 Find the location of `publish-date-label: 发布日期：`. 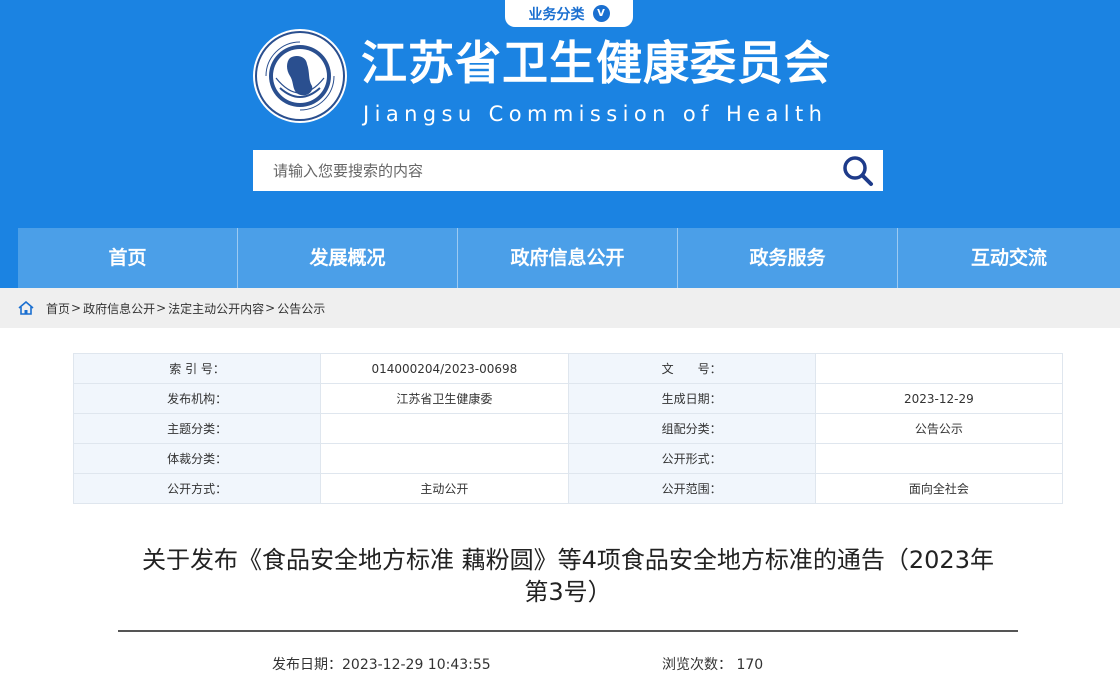

publish-date-label: 发布日期： is located at coordinates (307, 665).